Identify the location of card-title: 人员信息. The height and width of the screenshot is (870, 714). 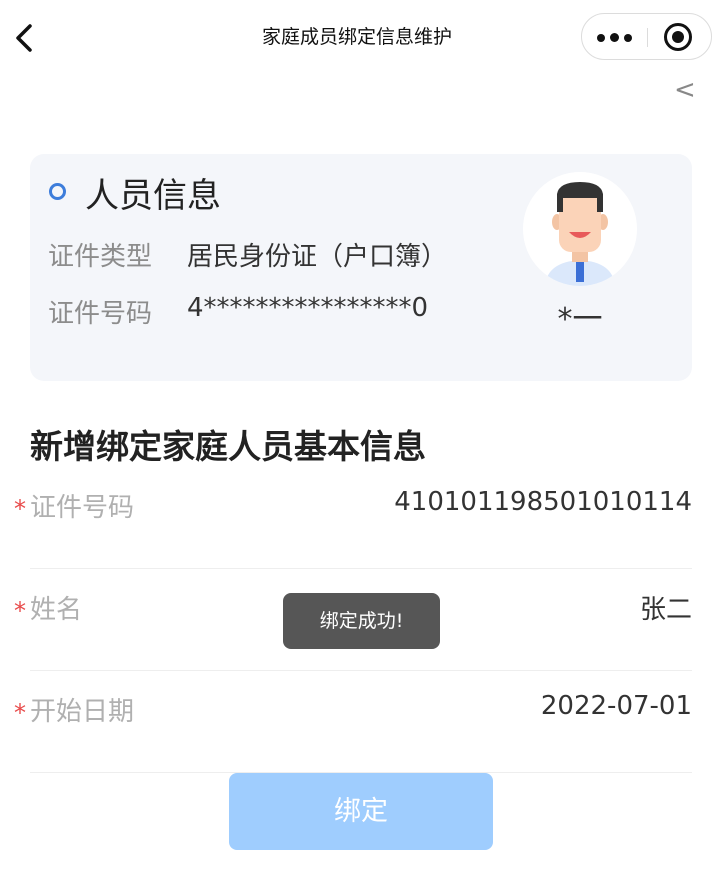
(153, 196).